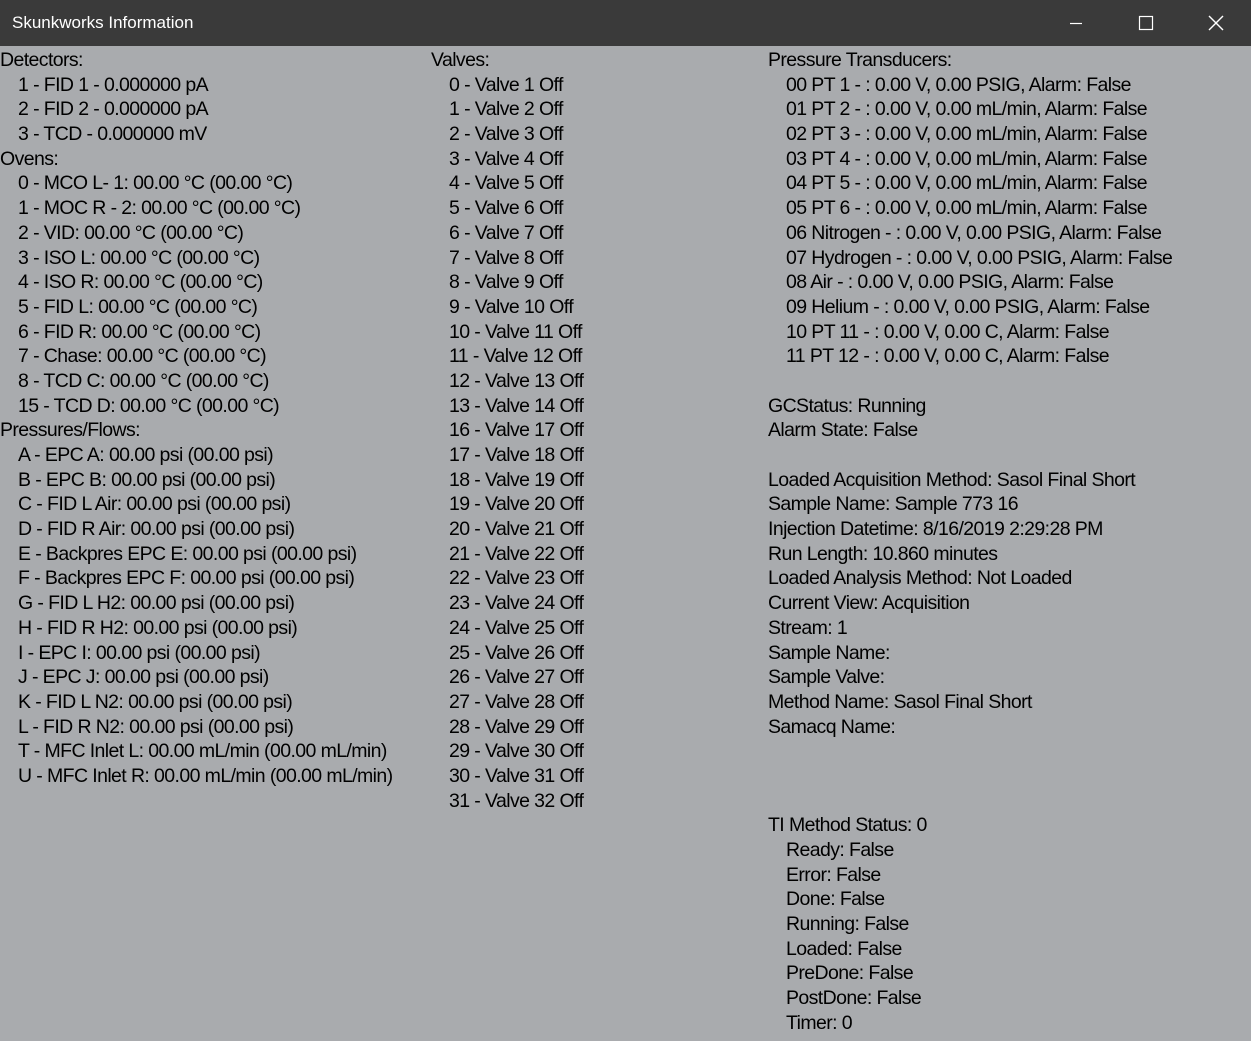 Image resolution: width=1251 pixels, height=1041 pixels. Describe the element at coordinates (155, 701) in the screenshot. I see `pressure-item: K - FID L N2: 00.00 psi (00.00 psi)` at that location.